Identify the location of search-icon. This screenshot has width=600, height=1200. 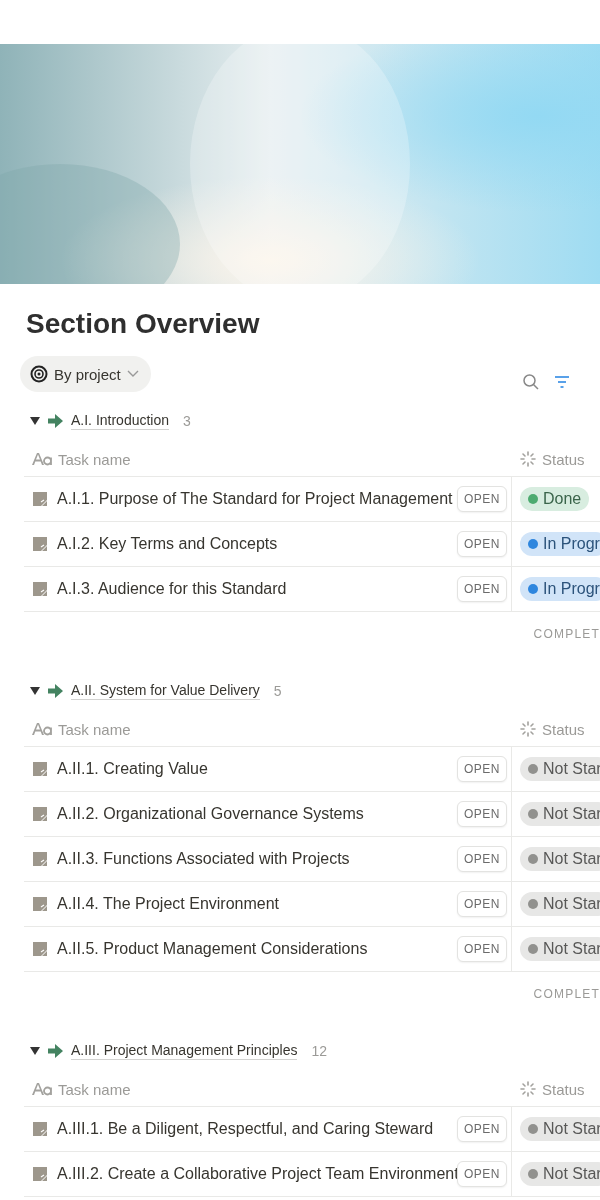
(531, 382).